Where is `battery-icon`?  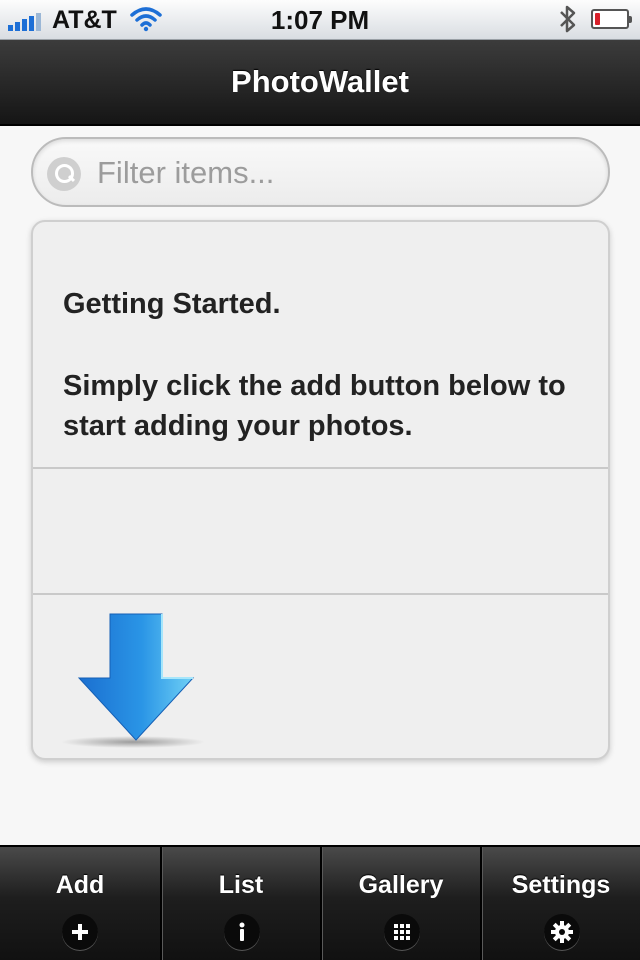 battery-icon is located at coordinates (611, 19).